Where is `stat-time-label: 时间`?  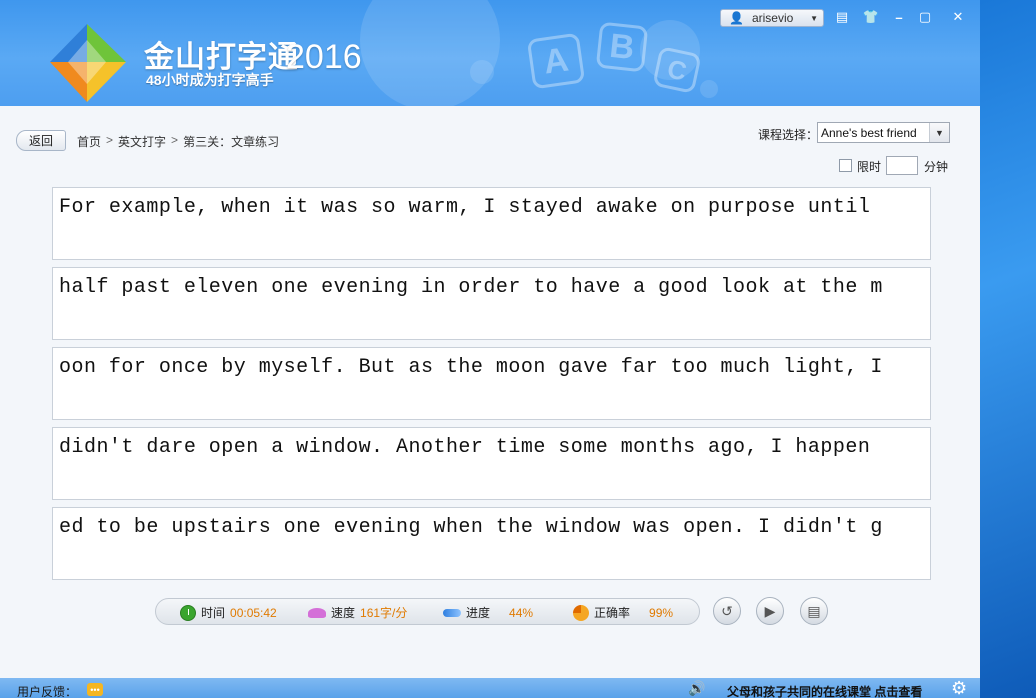 stat-time-label: 时间 is located at coordinates (213, 613).